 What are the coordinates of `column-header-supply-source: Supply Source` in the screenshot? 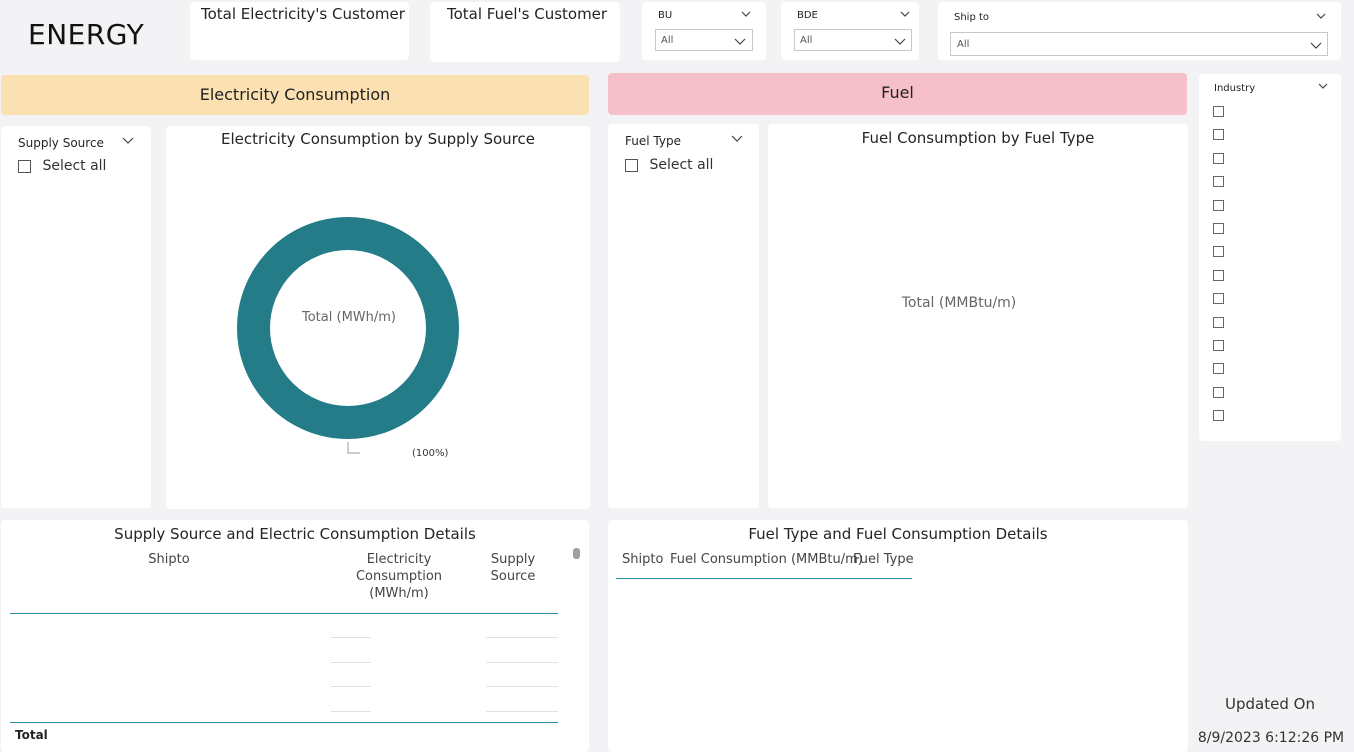 It's located at (513, 568).